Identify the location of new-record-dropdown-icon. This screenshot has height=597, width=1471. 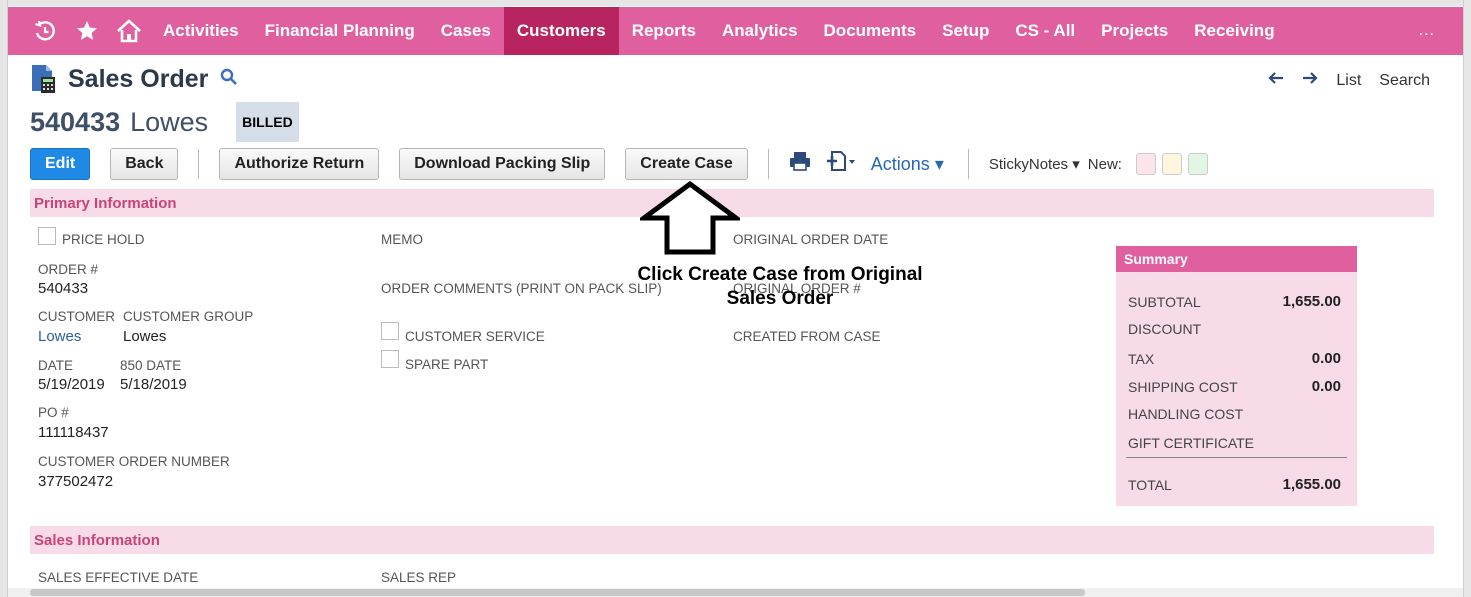
(841, 164).